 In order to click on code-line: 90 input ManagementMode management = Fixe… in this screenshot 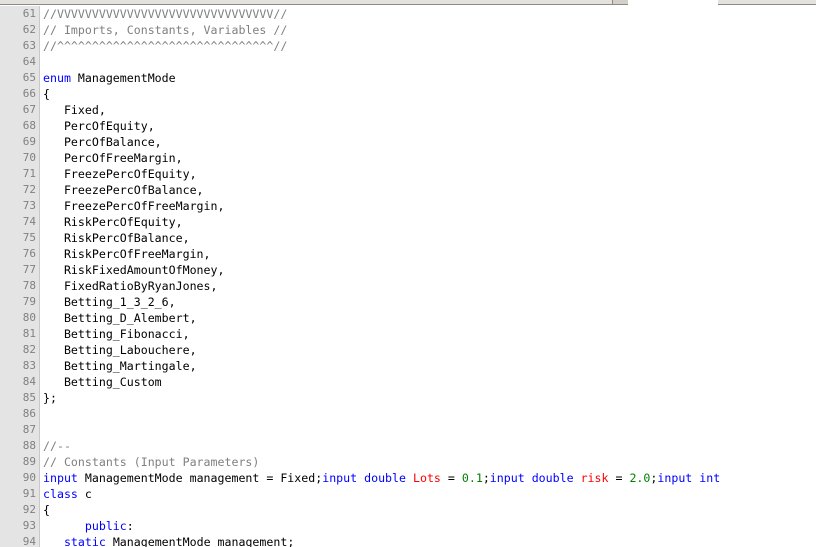, I will do `click(408, 478)`.